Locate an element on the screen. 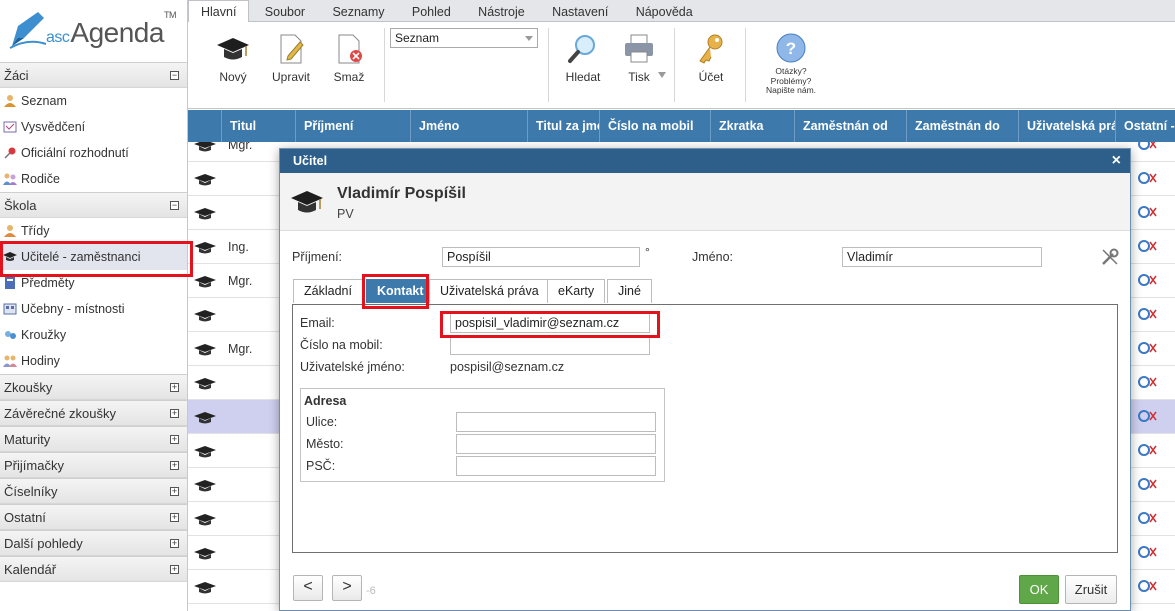 This screenshot has height=611, width=1175. col-zkratka: Zkratka is located at coordinates (752, 126).